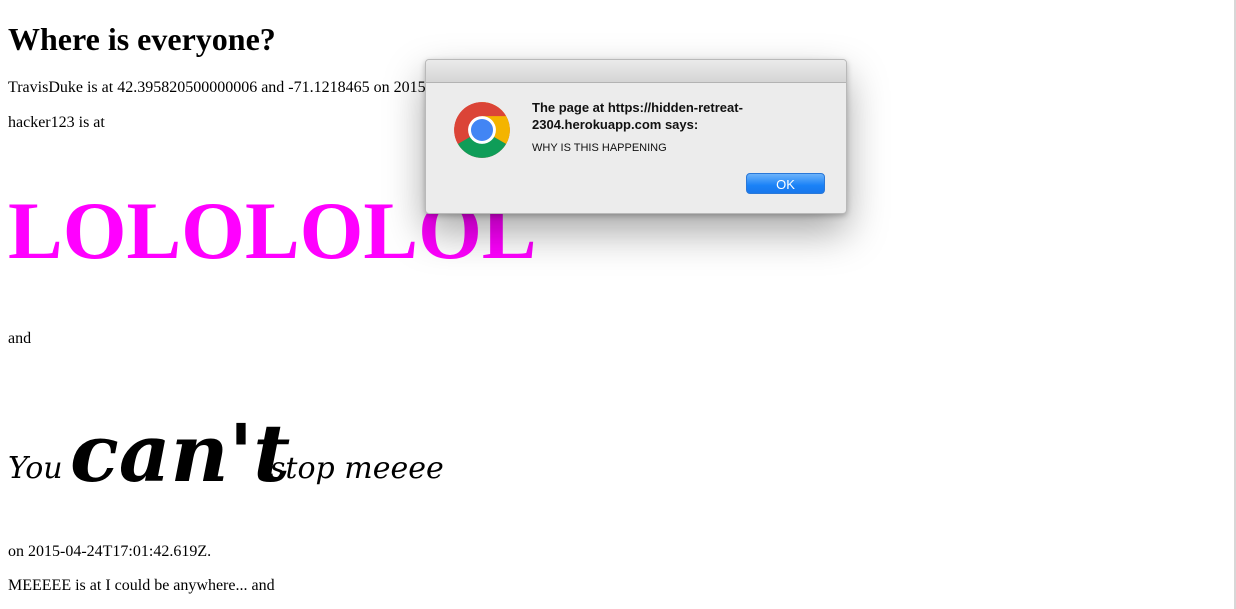 The width and height of the screenshot is (1236, 609). Describe the element at coordinates (482, 130) in the screenshot. I see `chrome-icon` at that location.